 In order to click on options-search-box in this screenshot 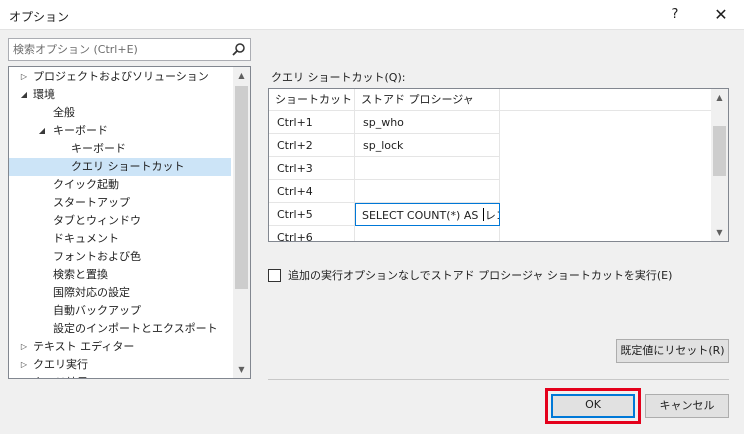, I will do `click(129, 49)`.